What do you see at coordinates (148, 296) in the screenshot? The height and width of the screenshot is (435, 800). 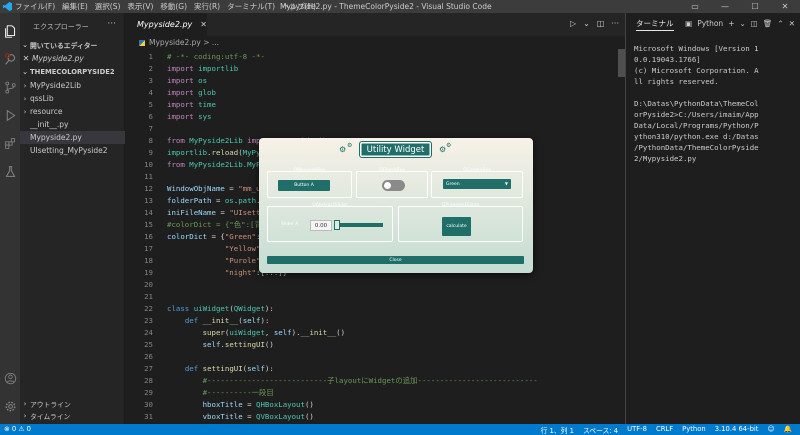 I see `code-line: 21` at bounding box center [148, 296].